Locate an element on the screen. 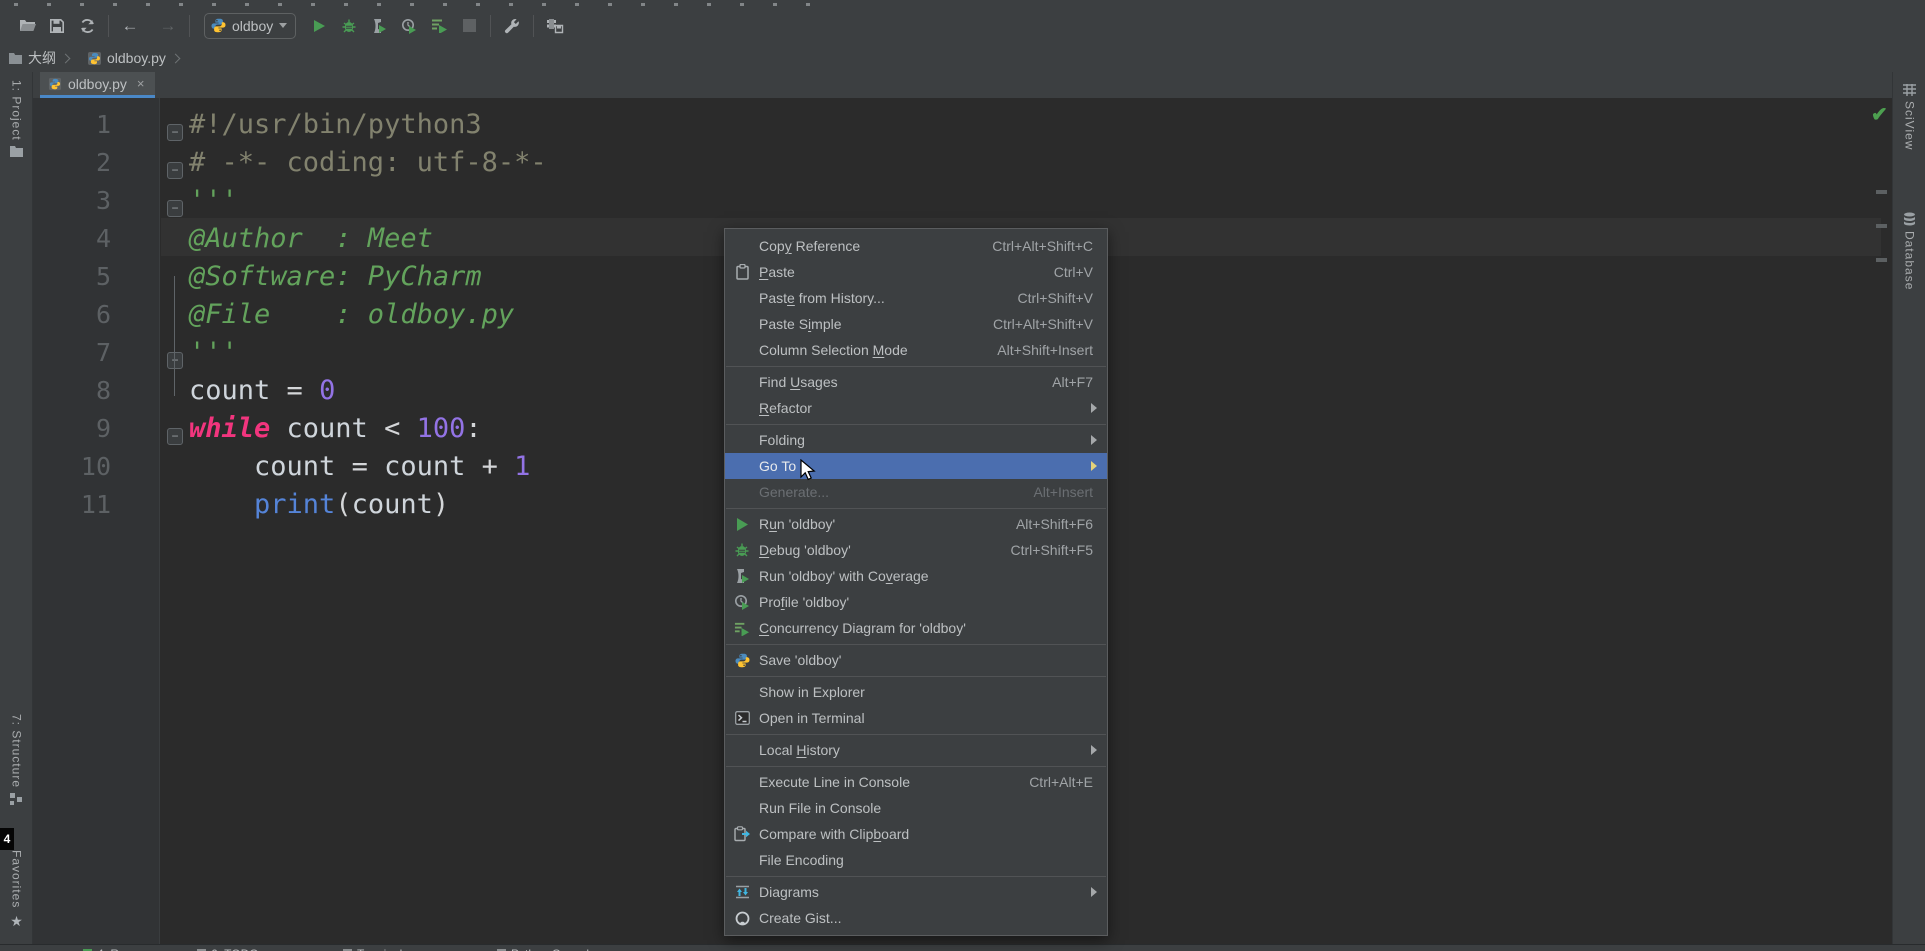 This screenshot has height=951, width=1925. menu-item-paste: Paste Ctrl+V is located at coordinates (916, 272).